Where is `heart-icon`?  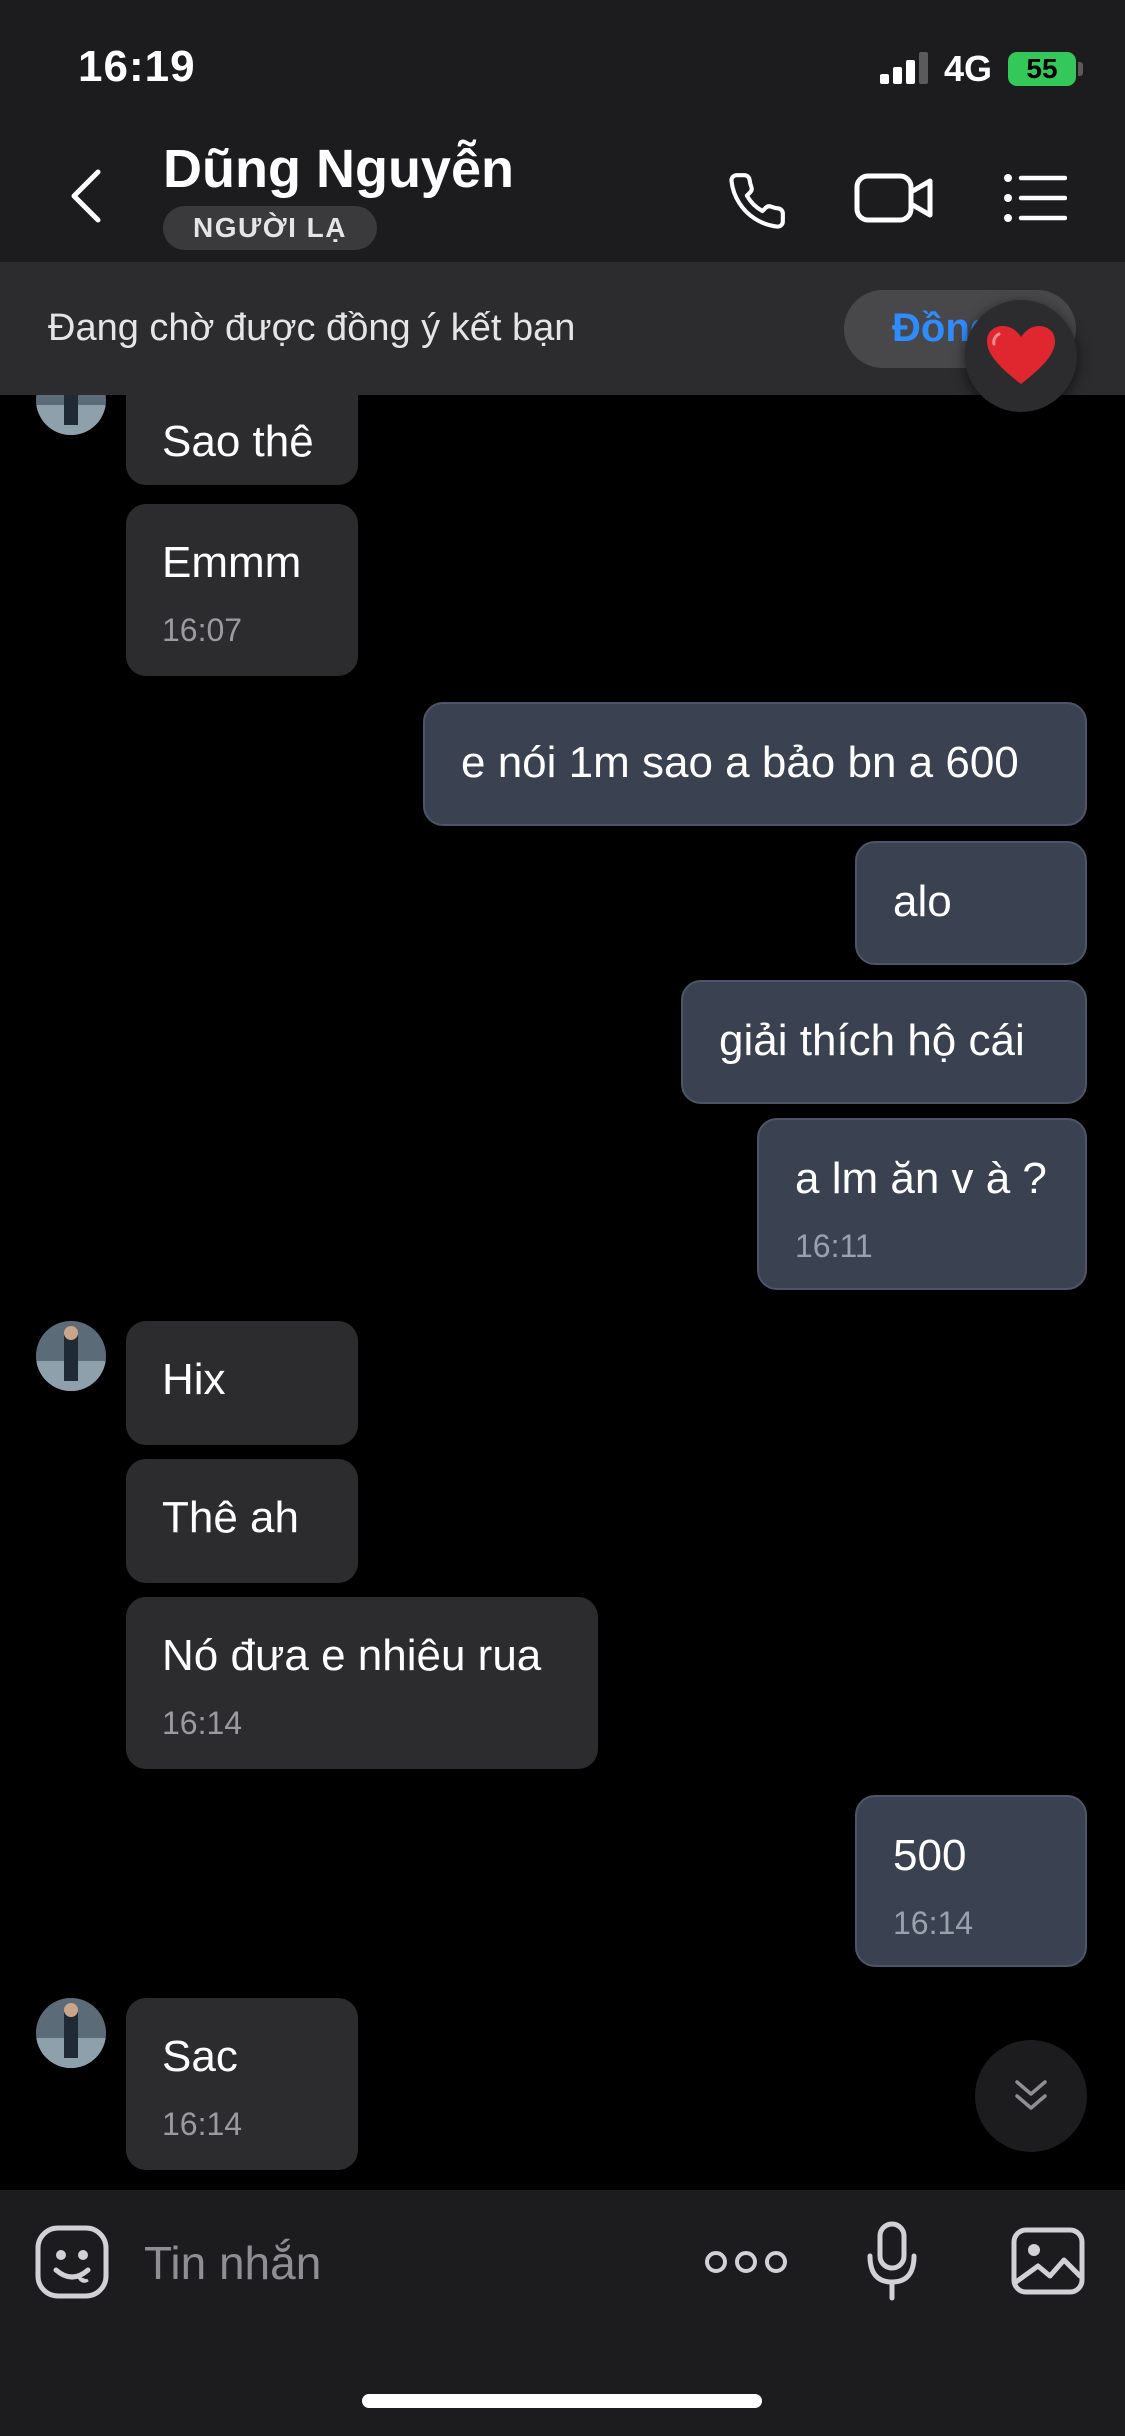 heart-icon is located at coordinates (1021, 355).